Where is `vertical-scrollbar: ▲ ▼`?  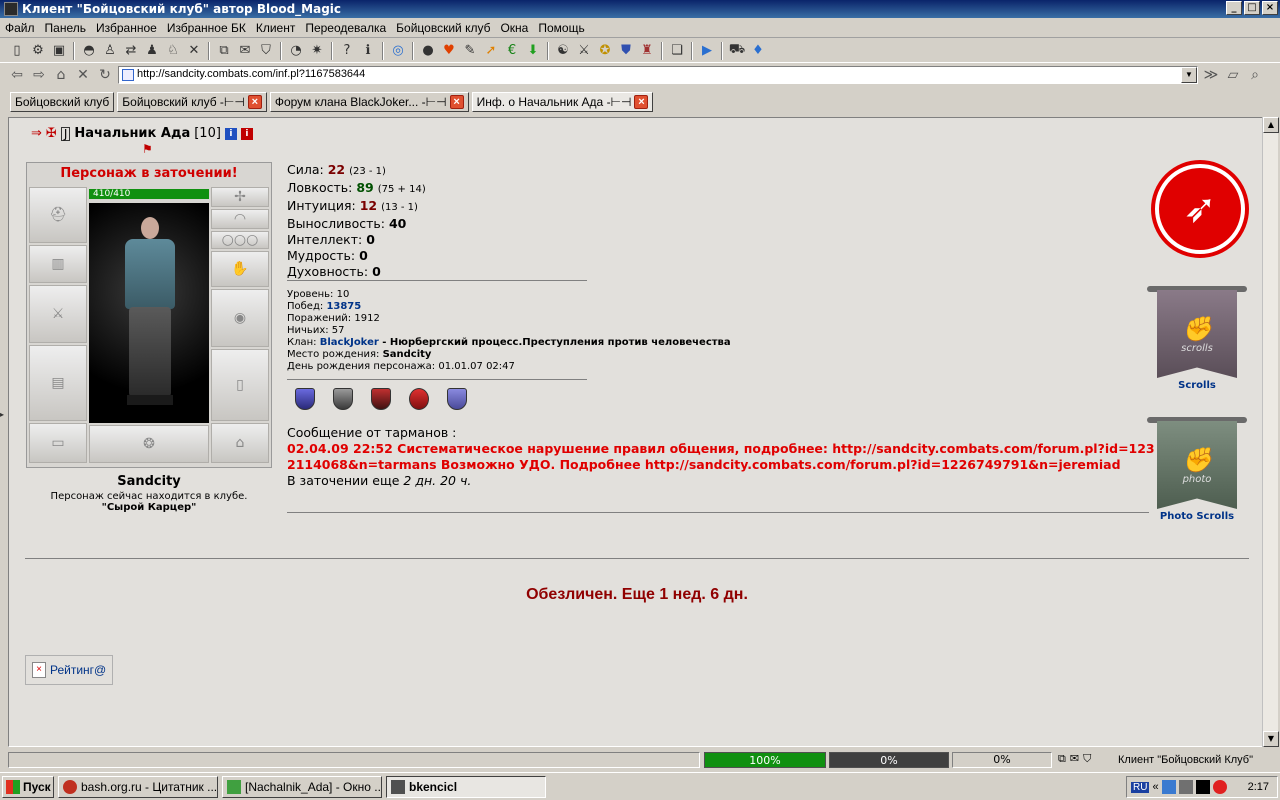 vertical-scrollbar: ▲ ▼ is located at coordinates (1270, 432).